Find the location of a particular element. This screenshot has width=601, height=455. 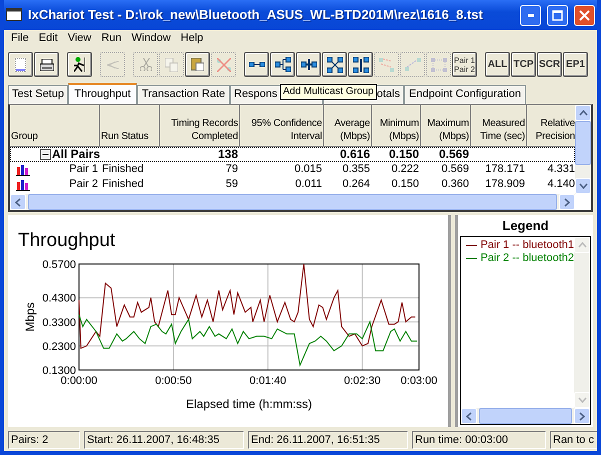

status-pane: End: 26.11.2007, 16:51:35 is located at coordinates (328, 440).